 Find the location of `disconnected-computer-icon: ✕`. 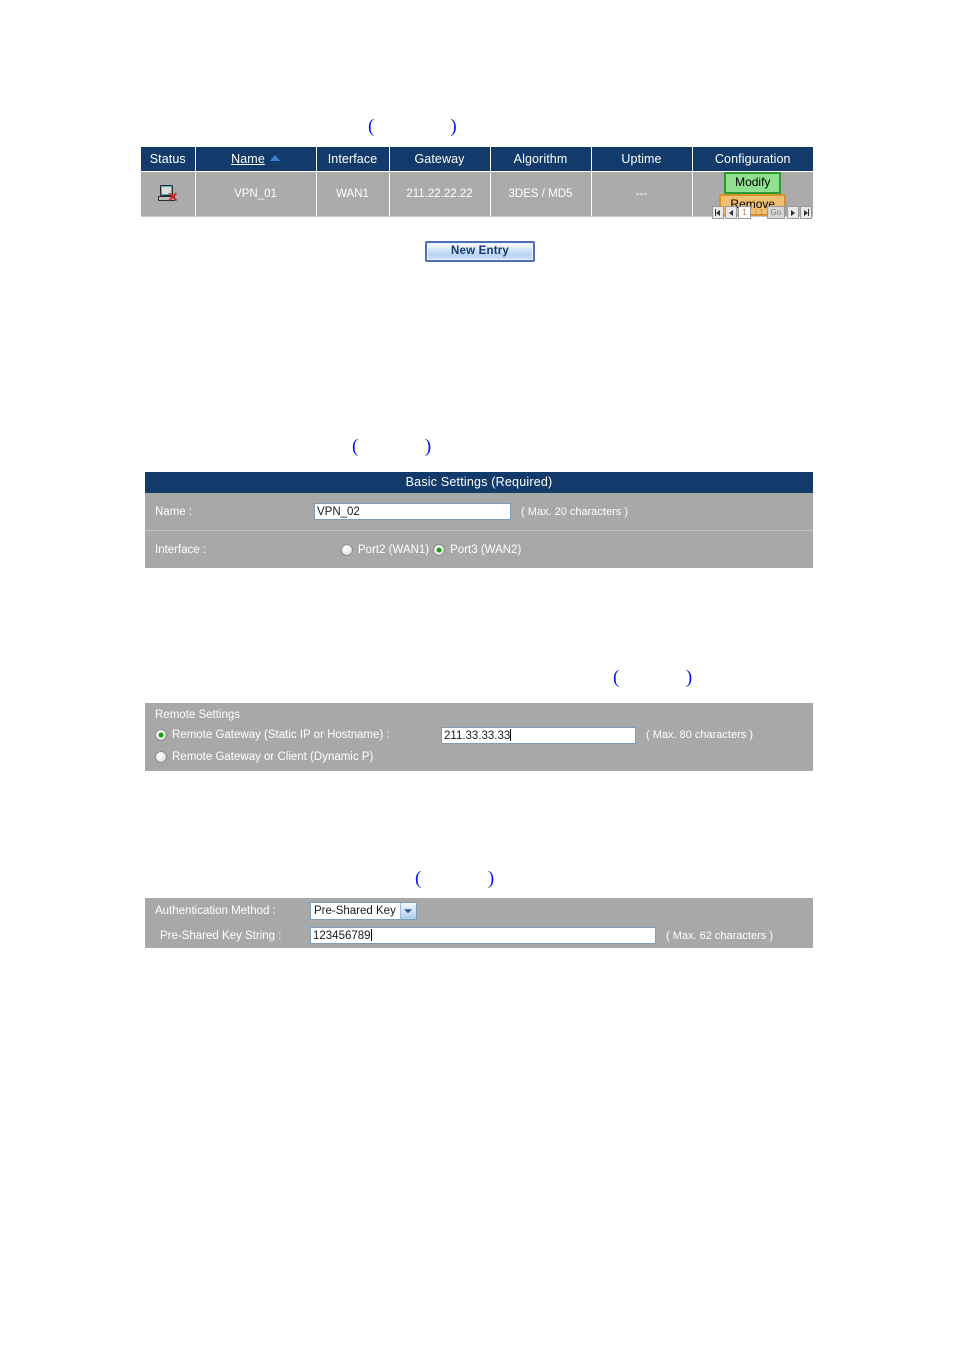

disconnected-computer-icon: ✕ is located at coordinates (168, 194).